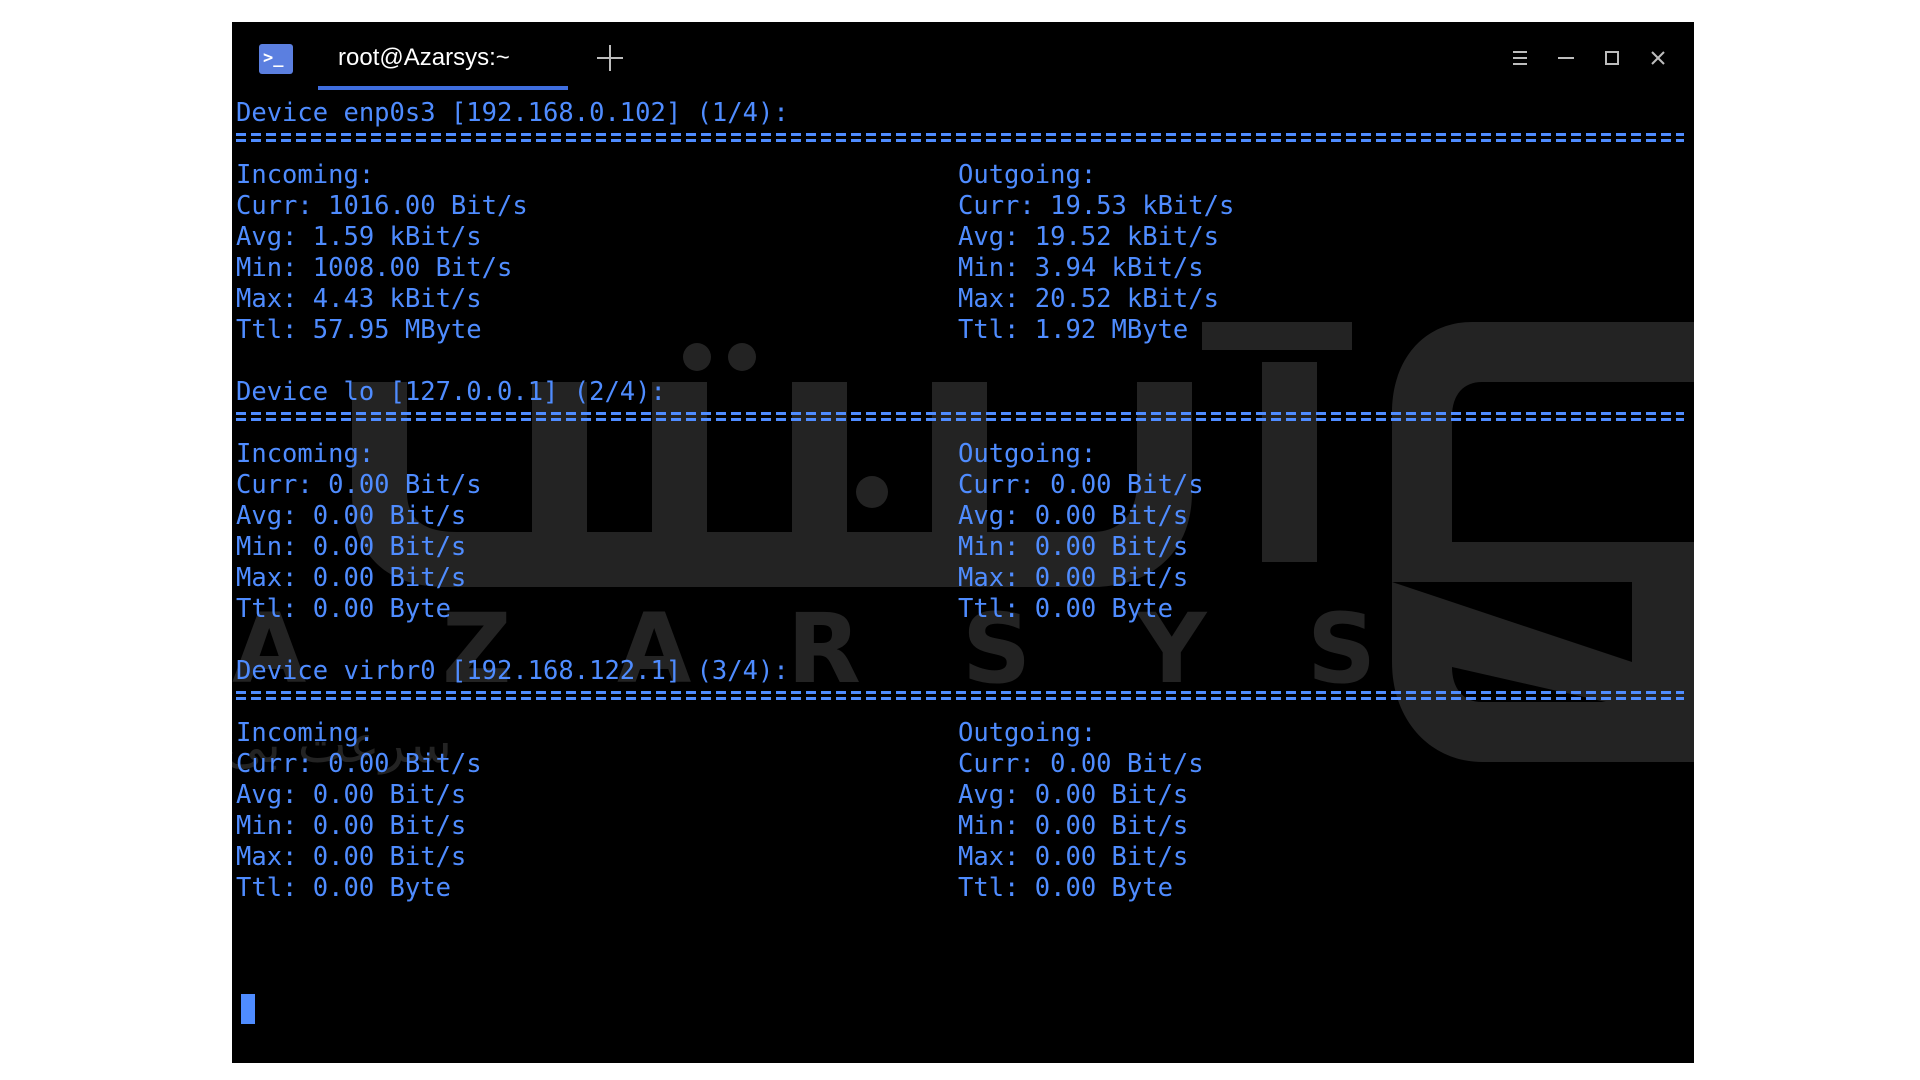 The image size is (1920, 1080). Describe the element at coordinates (248, 1009) in the screenshot. I see `text-cursor` at that location.